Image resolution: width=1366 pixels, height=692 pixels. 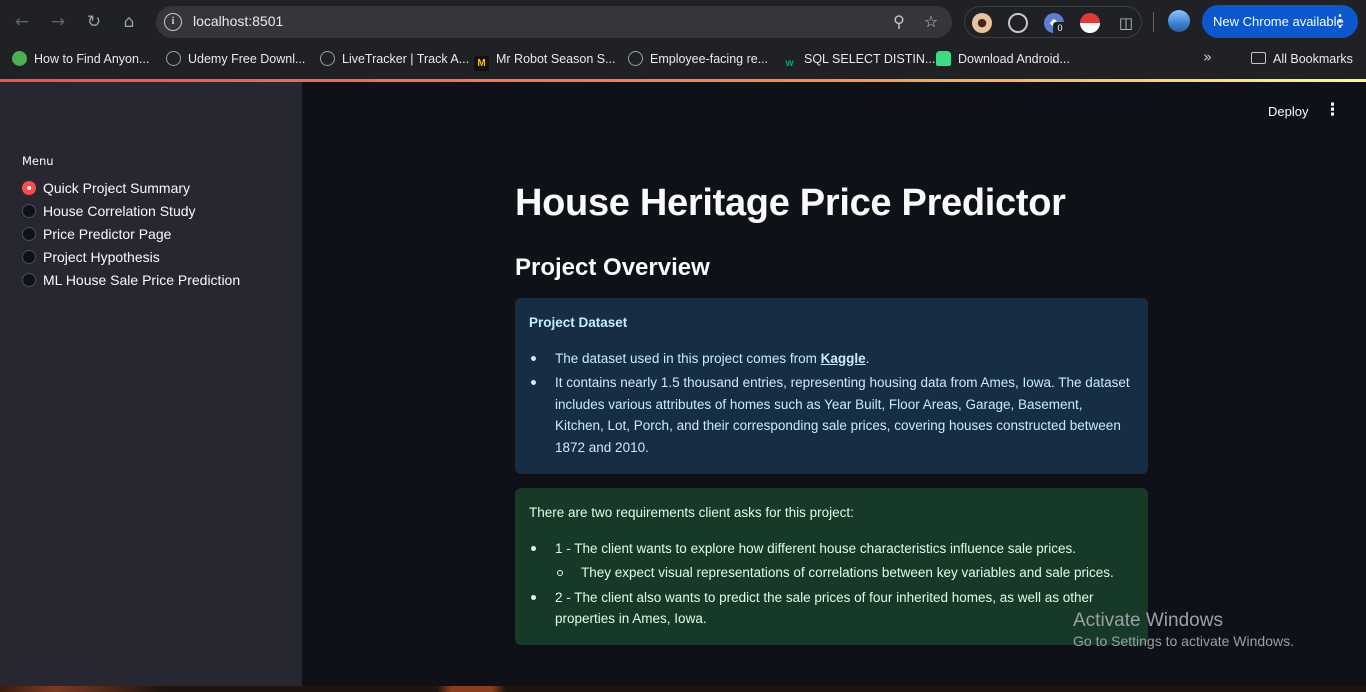 I want to click on watermark-line2: Go to Settings to activate Windows., so click(x=1183, y=641).